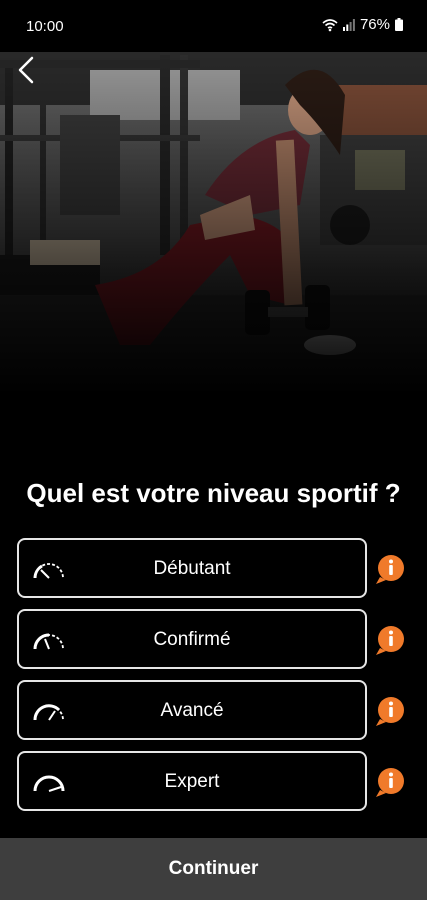 The image size is (427, 900). I want to click on level-label-debutant: Débutant, so click(192, 568).